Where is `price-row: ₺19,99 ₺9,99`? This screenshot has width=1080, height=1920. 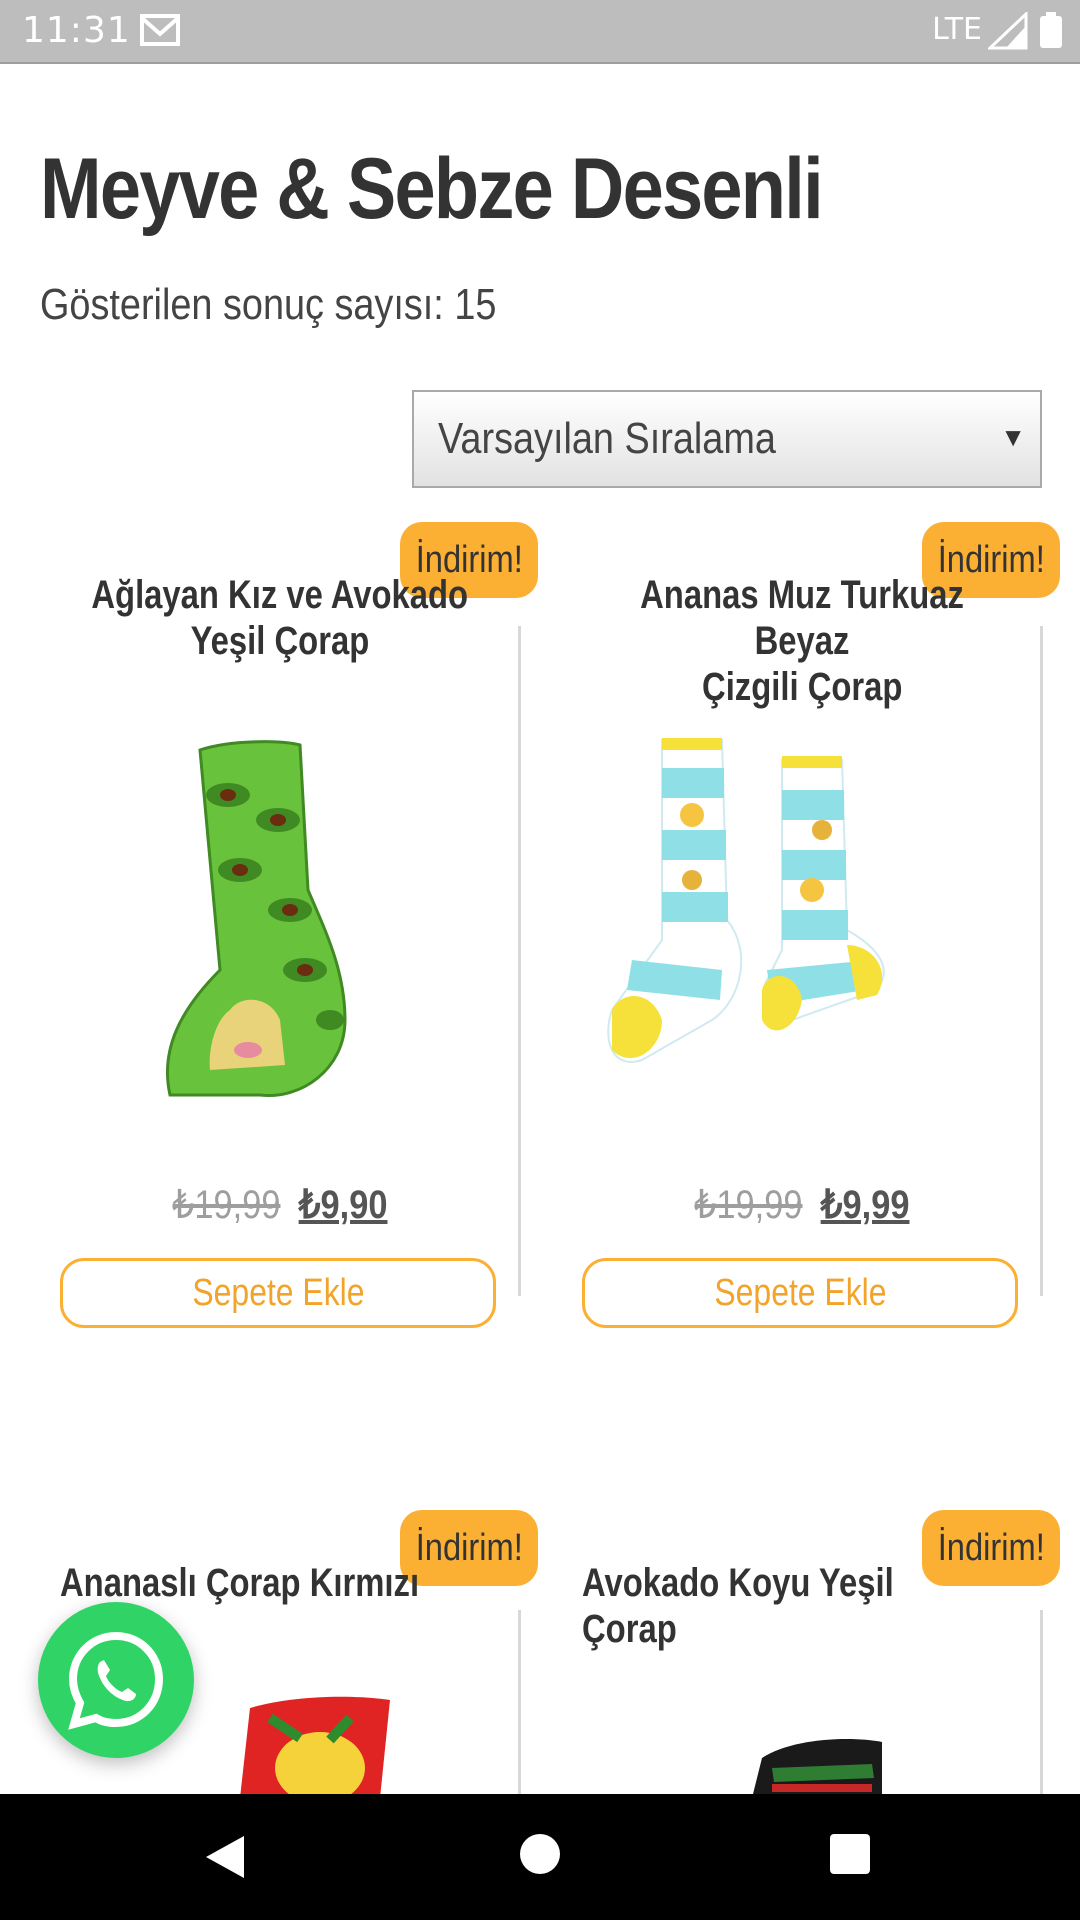 price-row: ₺19,99 ₺9,99 is located at coordinates (802, 1205).